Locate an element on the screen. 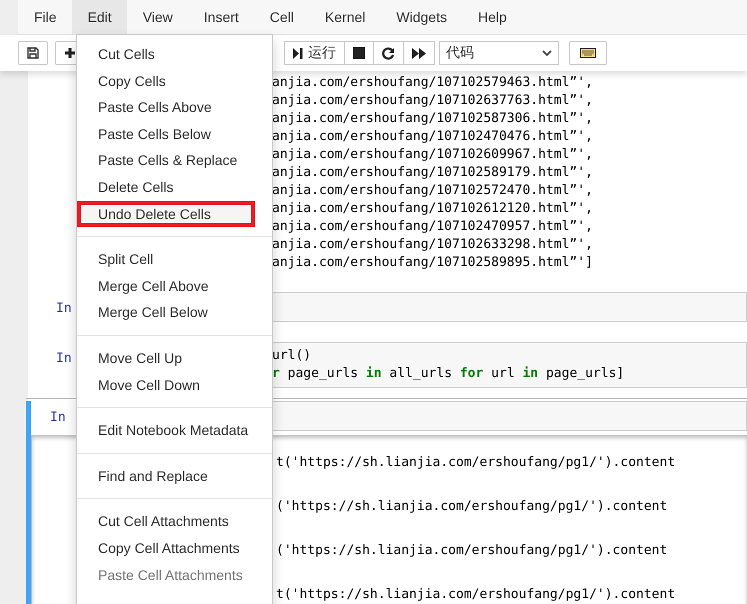 The height and width of the screenshot is (604, 747). menu-item: Cut Cells is located at coordinates (174, 54).